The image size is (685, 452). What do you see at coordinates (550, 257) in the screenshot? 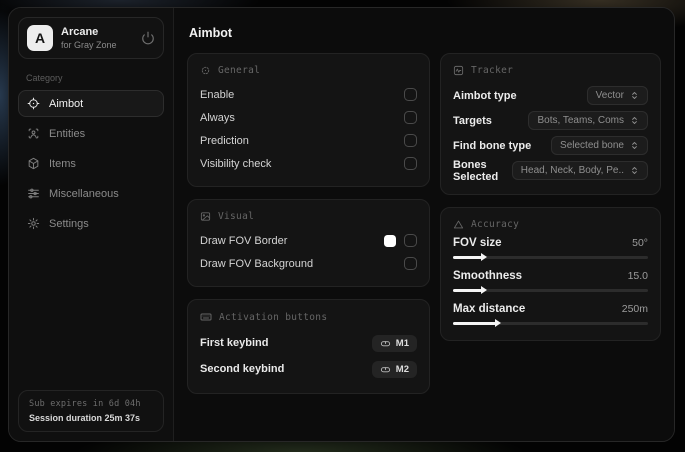
I see `fov-size-slider` at bounding box center [550, 257].